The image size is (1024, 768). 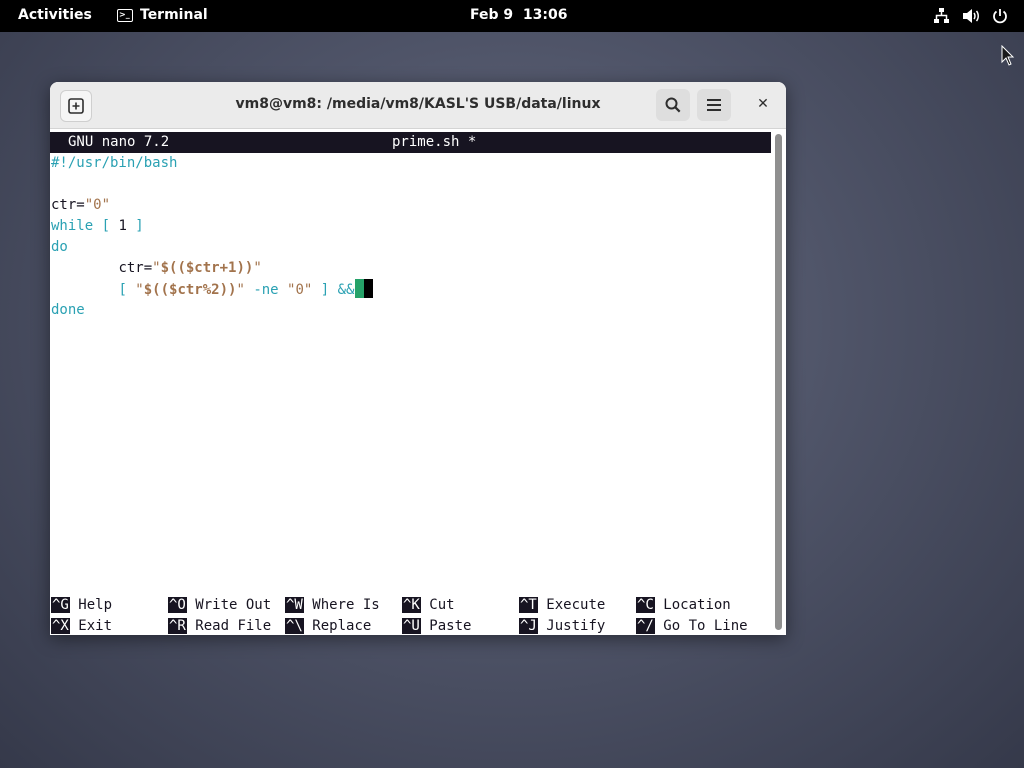 What do you see at coordinates (346, 605) in the screenshot?
I see `shortcut-label: Where Is` at bounding box center [346, 605].